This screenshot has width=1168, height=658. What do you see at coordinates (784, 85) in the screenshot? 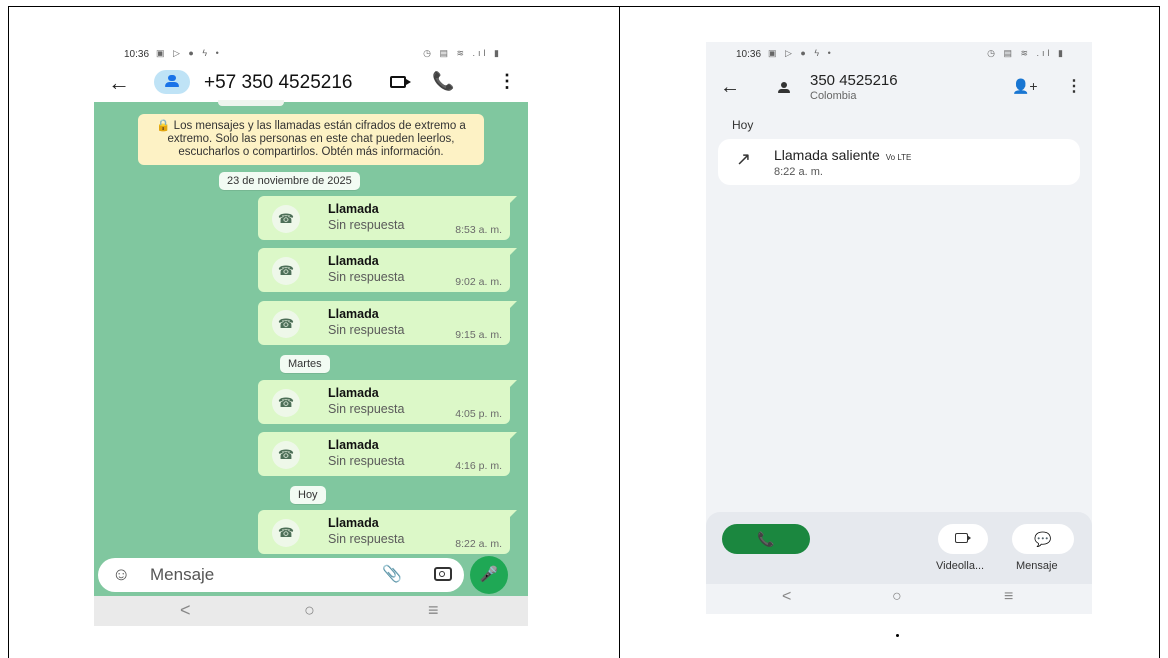
I see `person-icon-head` at bounding box center [784, 85].